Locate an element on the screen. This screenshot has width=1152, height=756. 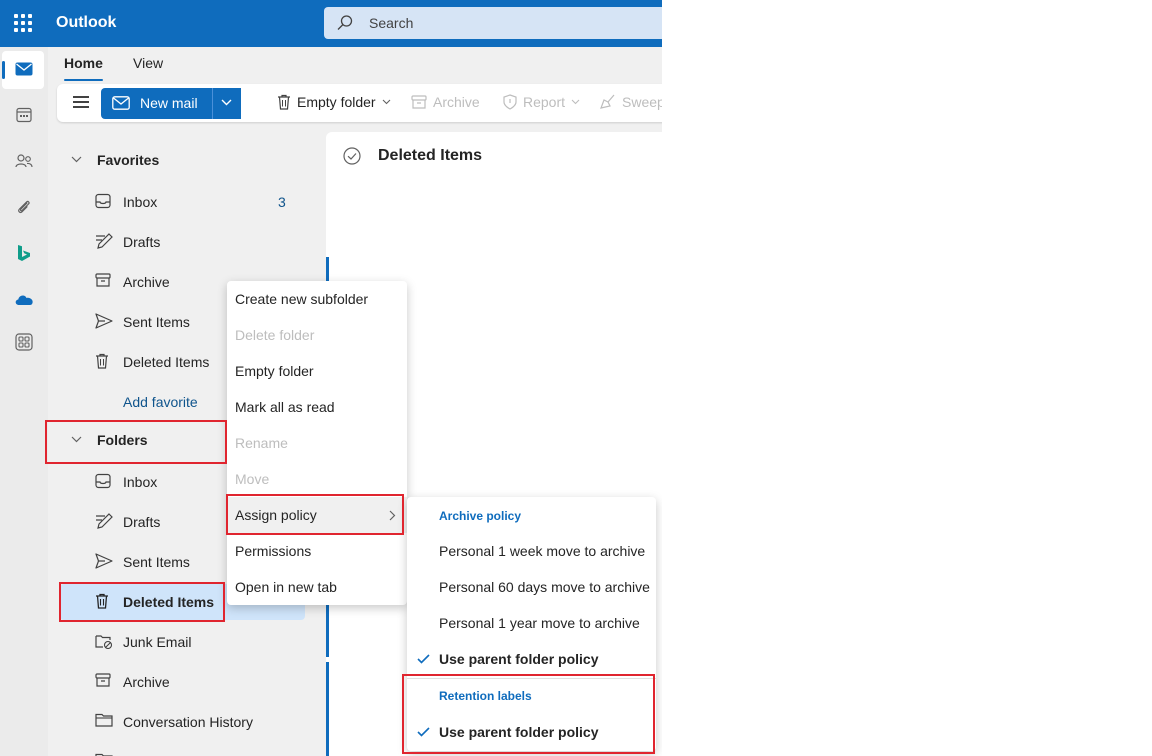
top-bar: Outlook Search is located at coordinates (331, 23).